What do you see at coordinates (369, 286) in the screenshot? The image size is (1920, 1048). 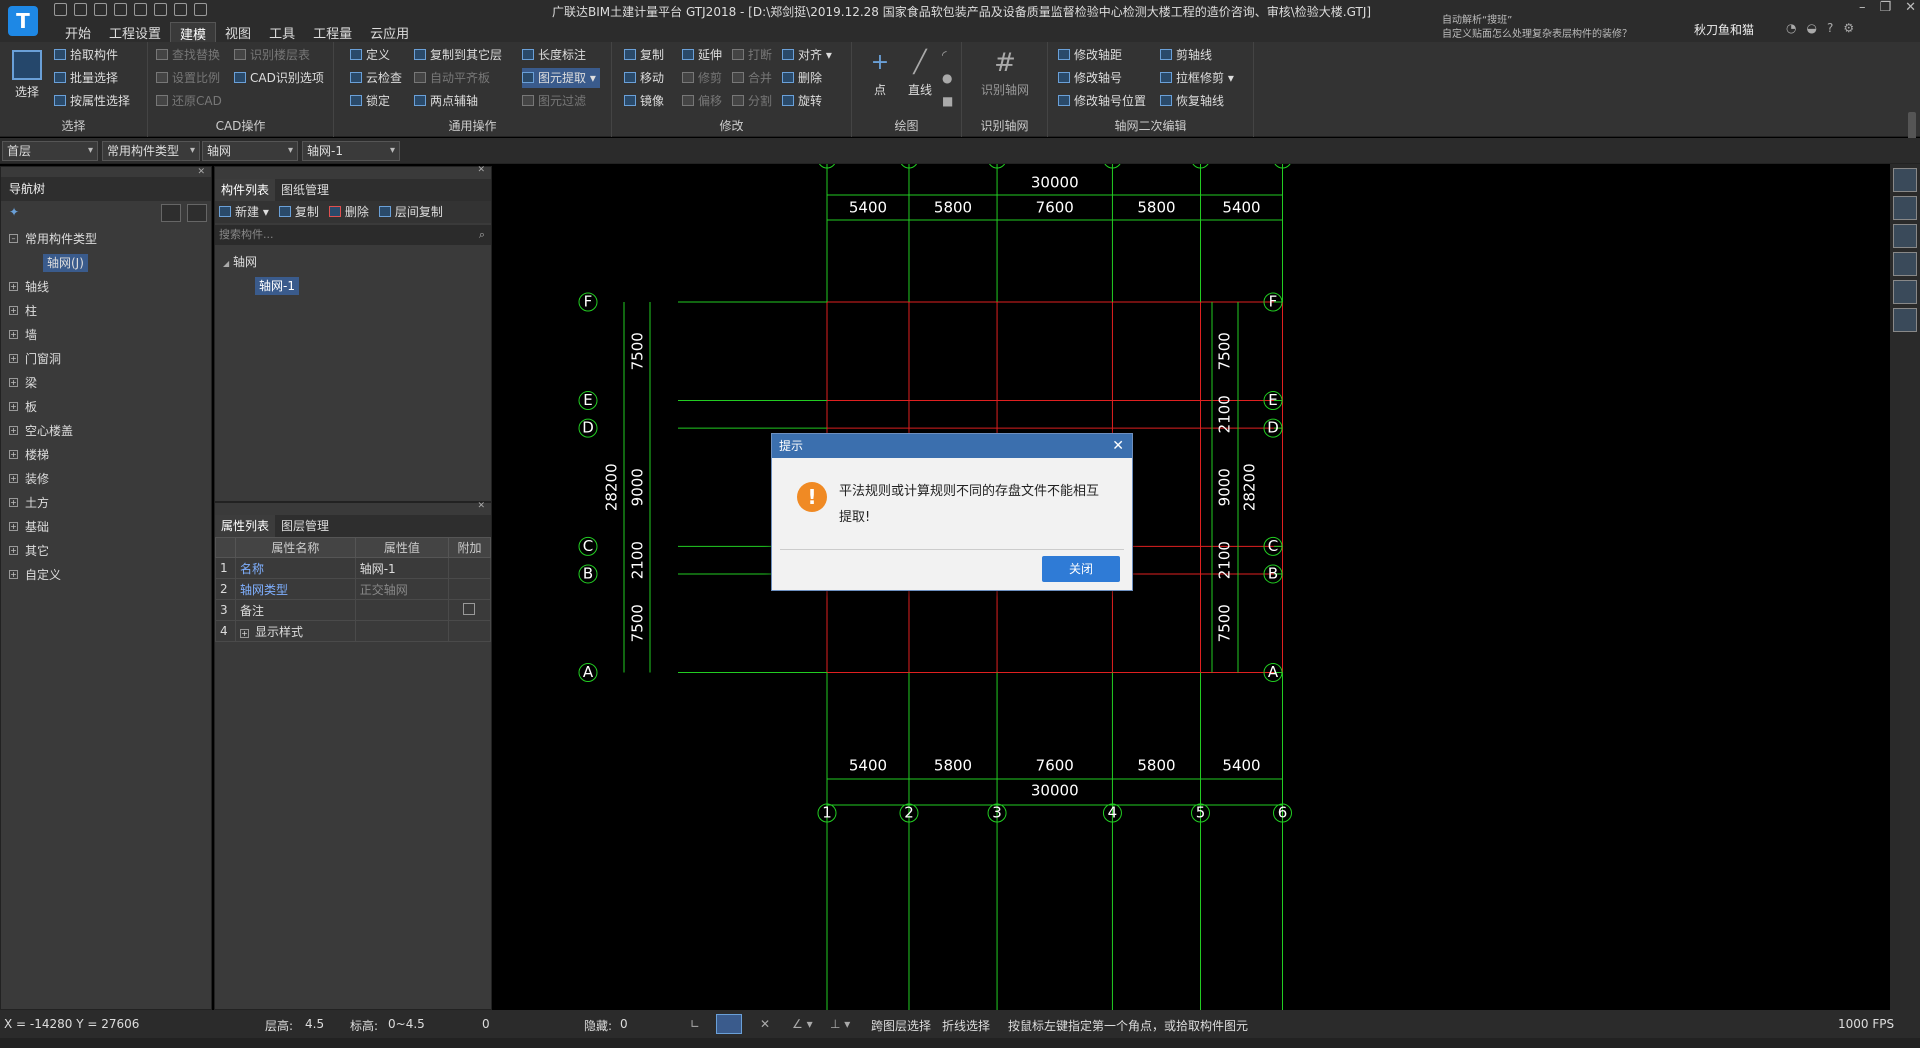 I see `component-item: 轴网-1` at bounding box center [369, 286].